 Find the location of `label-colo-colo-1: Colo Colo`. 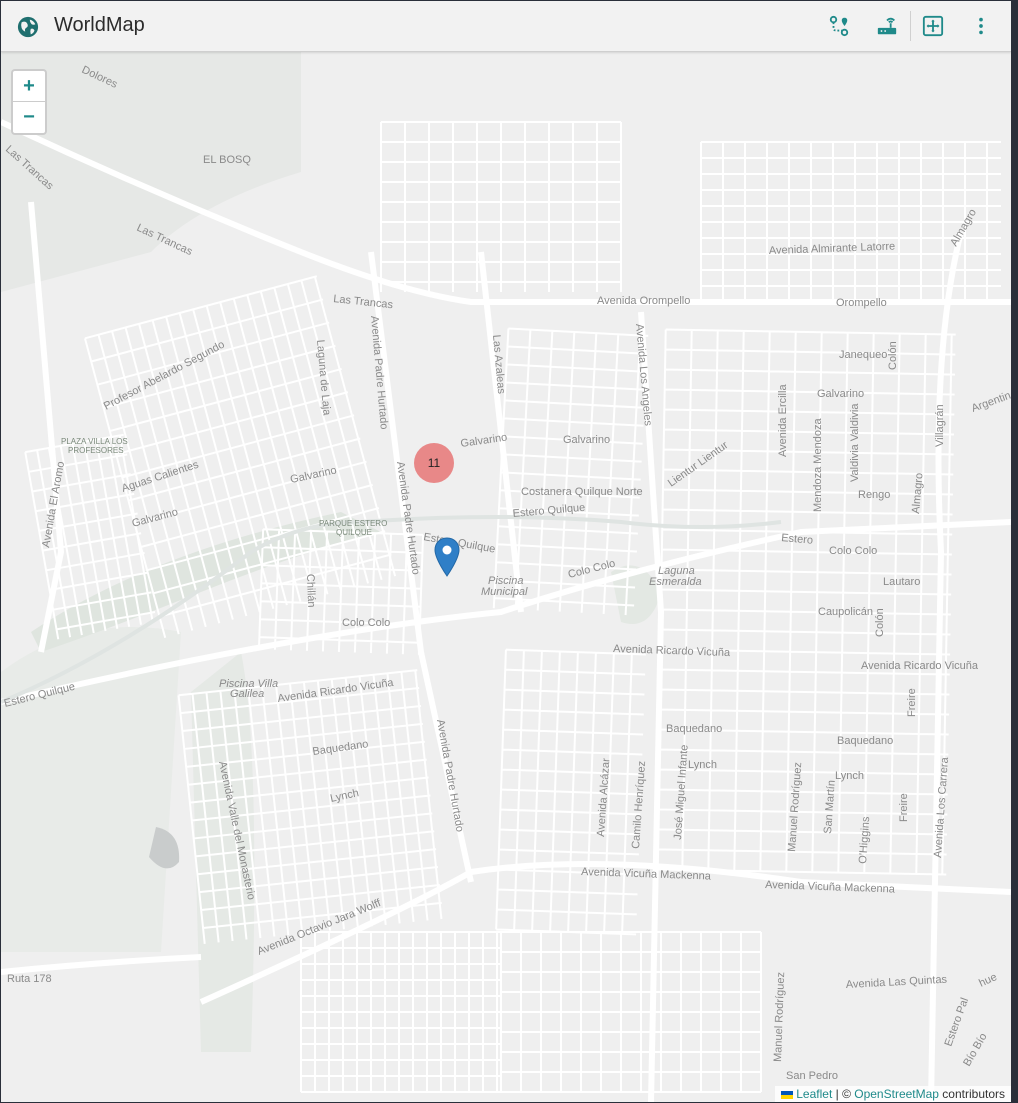

label-colo-colo-1: Colo Colo is located at coordinates (366, 623).